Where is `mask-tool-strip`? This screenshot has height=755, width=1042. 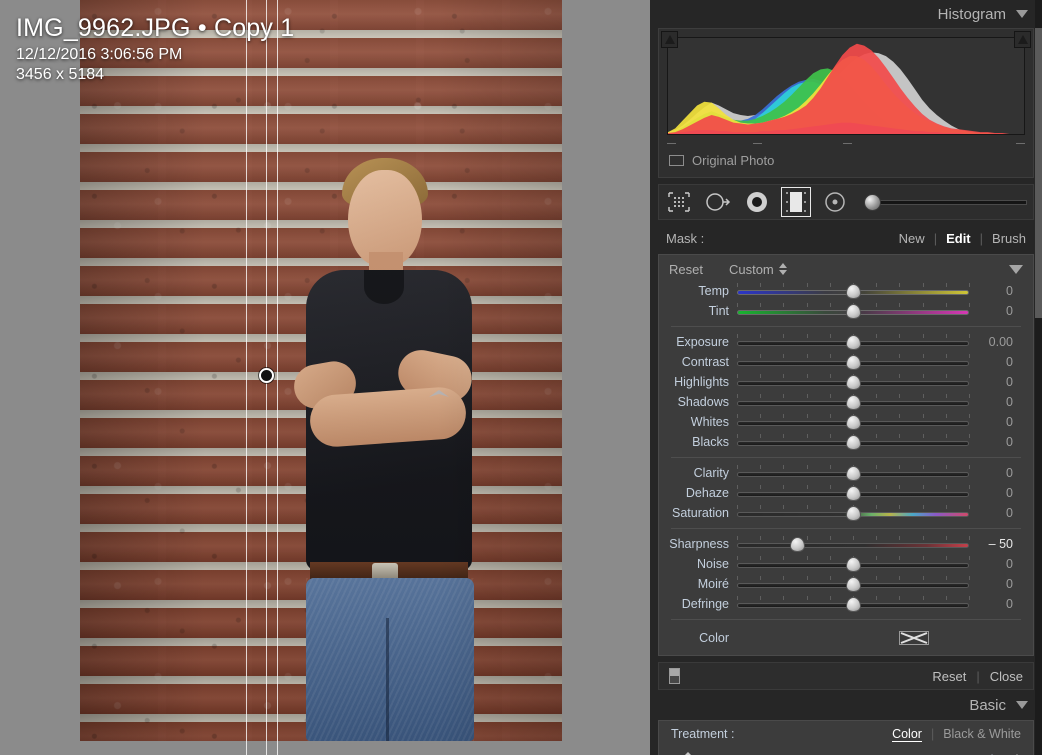 mask-tool-strip is located at coordinates (846, 202).